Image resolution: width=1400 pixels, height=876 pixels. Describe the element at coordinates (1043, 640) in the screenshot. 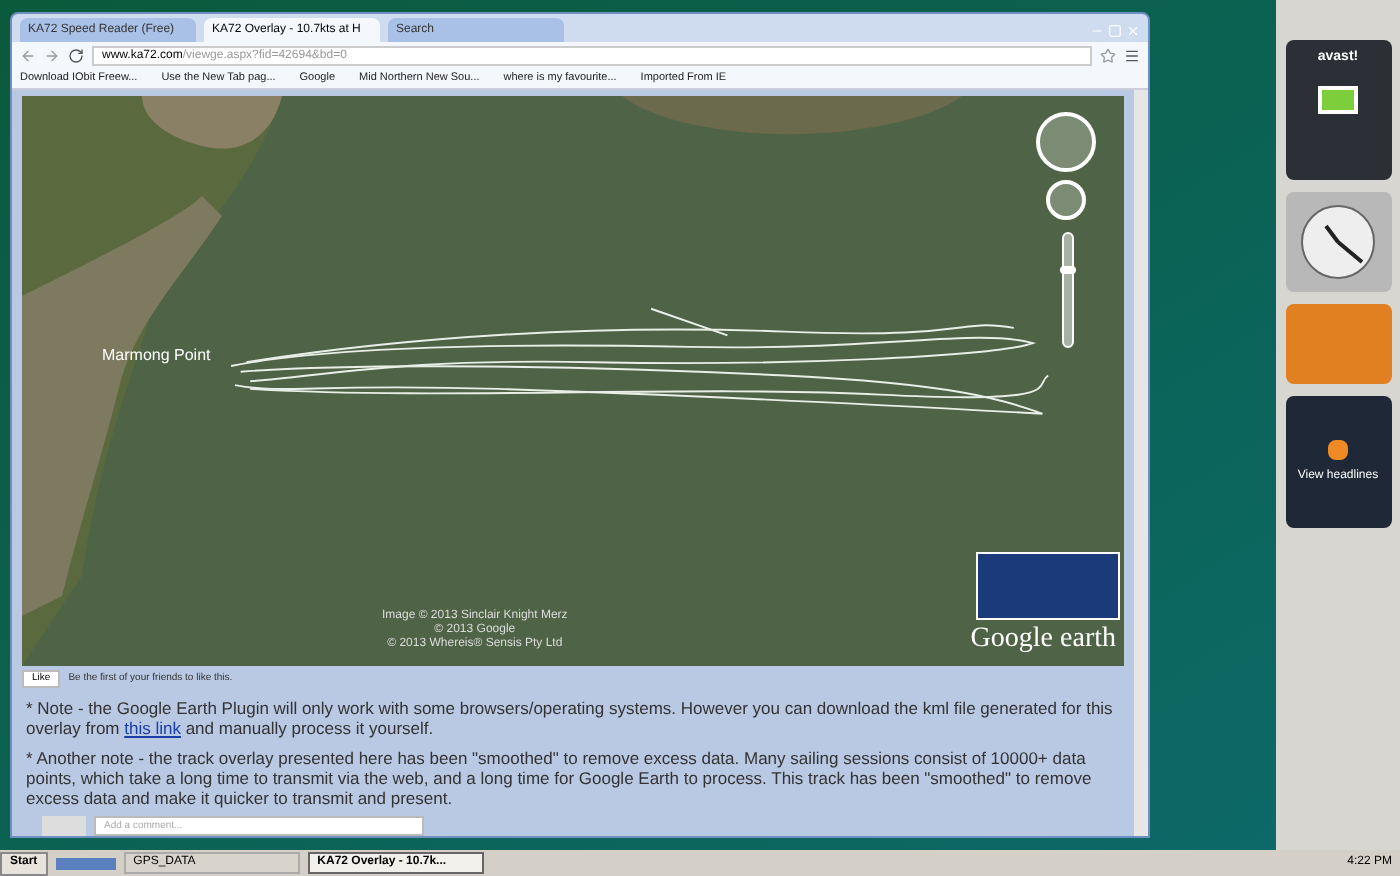

I see `map-logo: Google earth` at that location.